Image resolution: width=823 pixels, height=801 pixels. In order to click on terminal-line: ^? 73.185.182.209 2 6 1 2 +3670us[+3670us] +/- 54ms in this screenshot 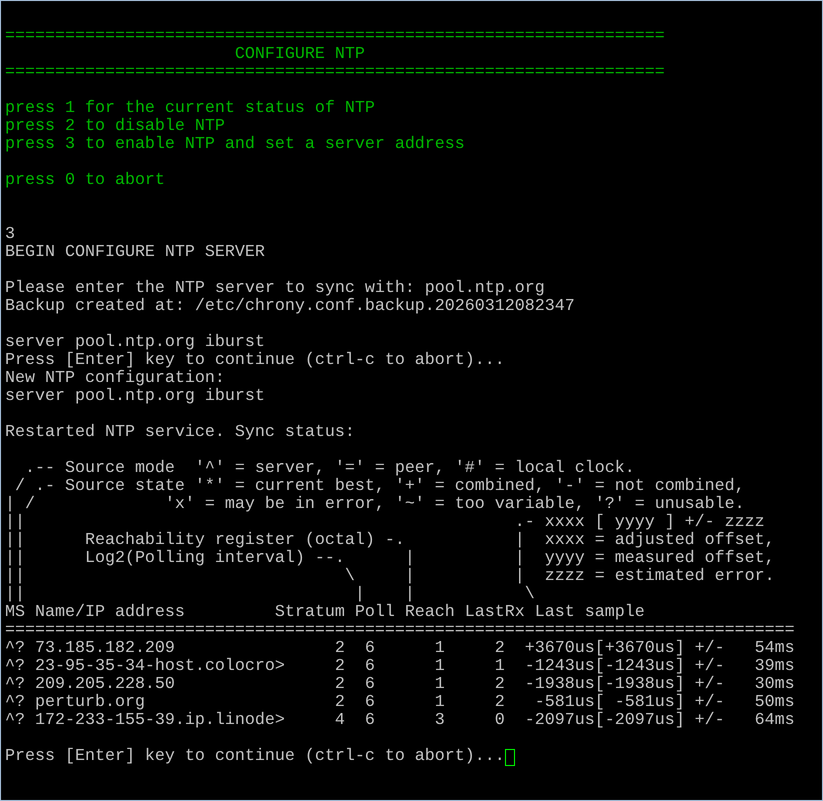, I will do `click(400, 649)`.